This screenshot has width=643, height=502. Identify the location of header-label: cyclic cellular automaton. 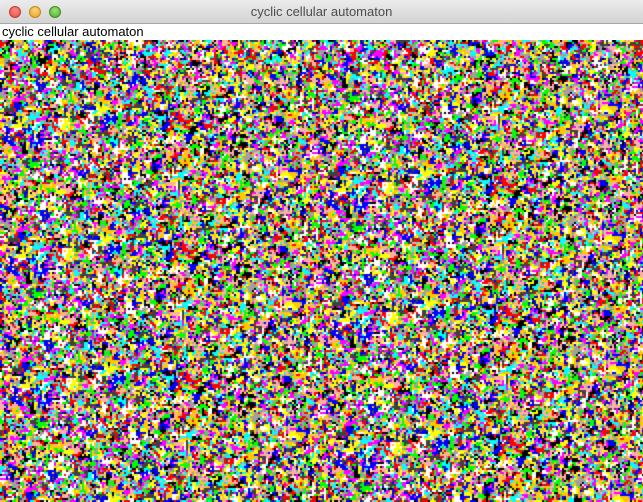
(73, 31).